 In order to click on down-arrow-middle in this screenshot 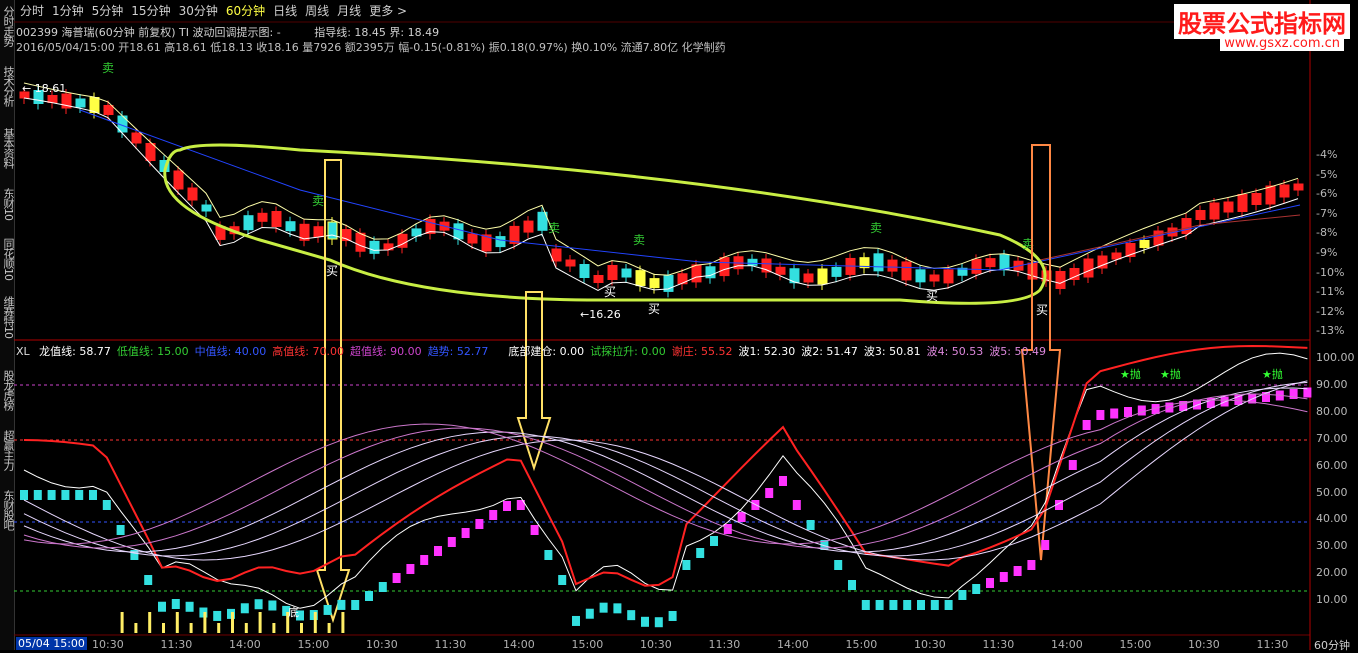, I will do `click(534, 381)`.